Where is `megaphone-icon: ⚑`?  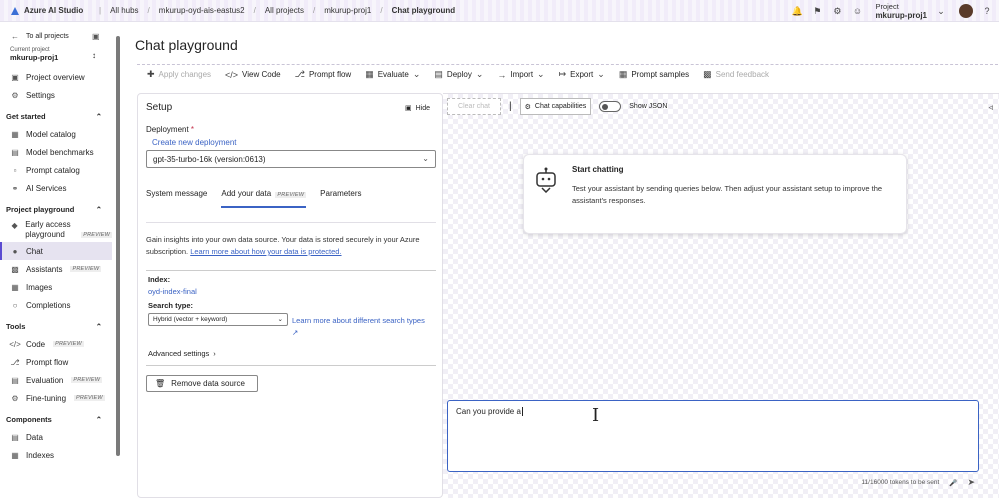
megaphone-icon: ⚑ is located at coordinates (817, 11).